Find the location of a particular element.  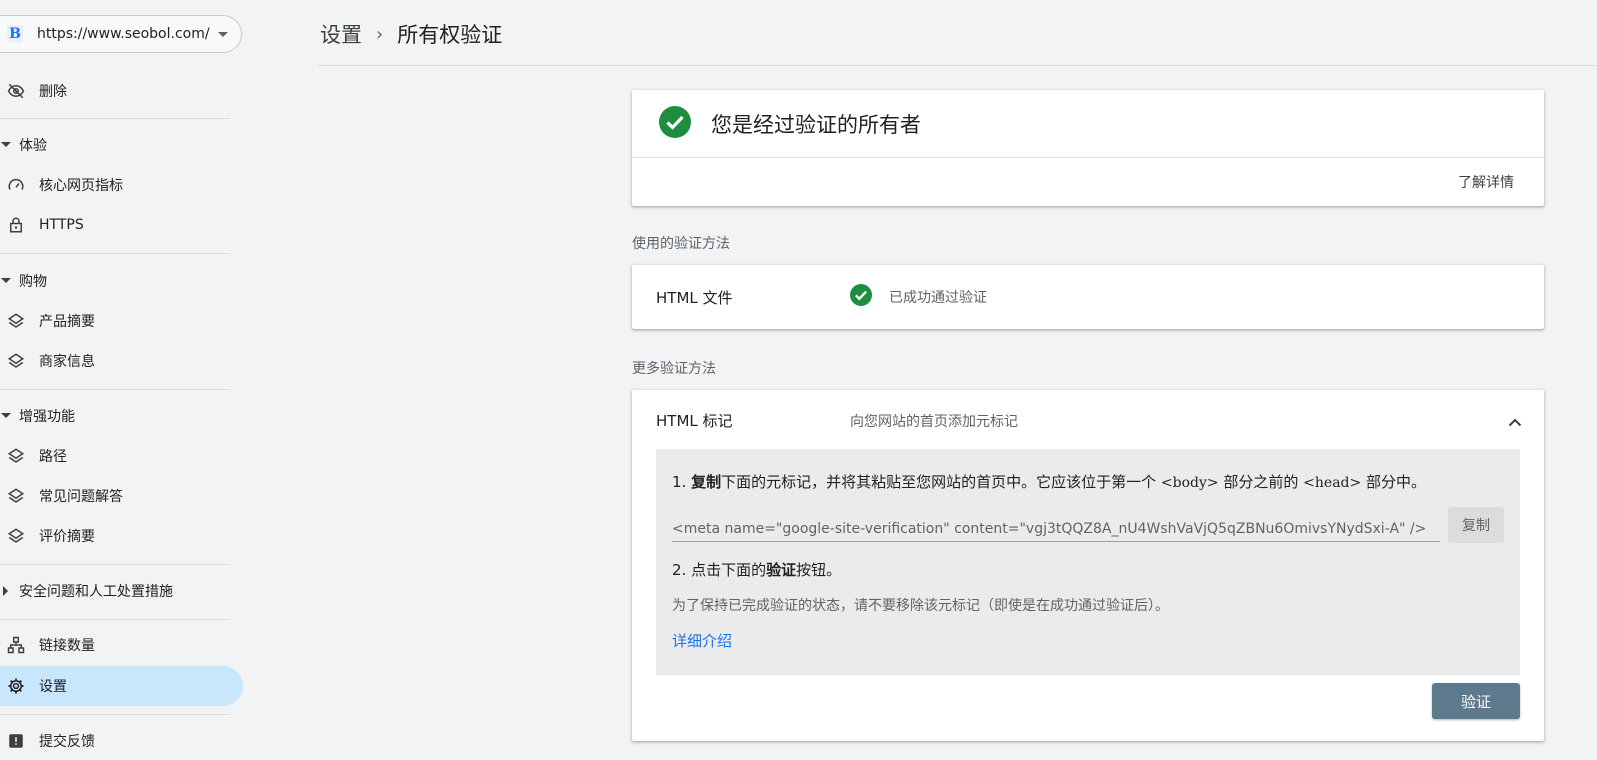

html-tag-method-header: HTML 标记 向您网站的首页添加元标记 is located at coordinates (1088, 419).